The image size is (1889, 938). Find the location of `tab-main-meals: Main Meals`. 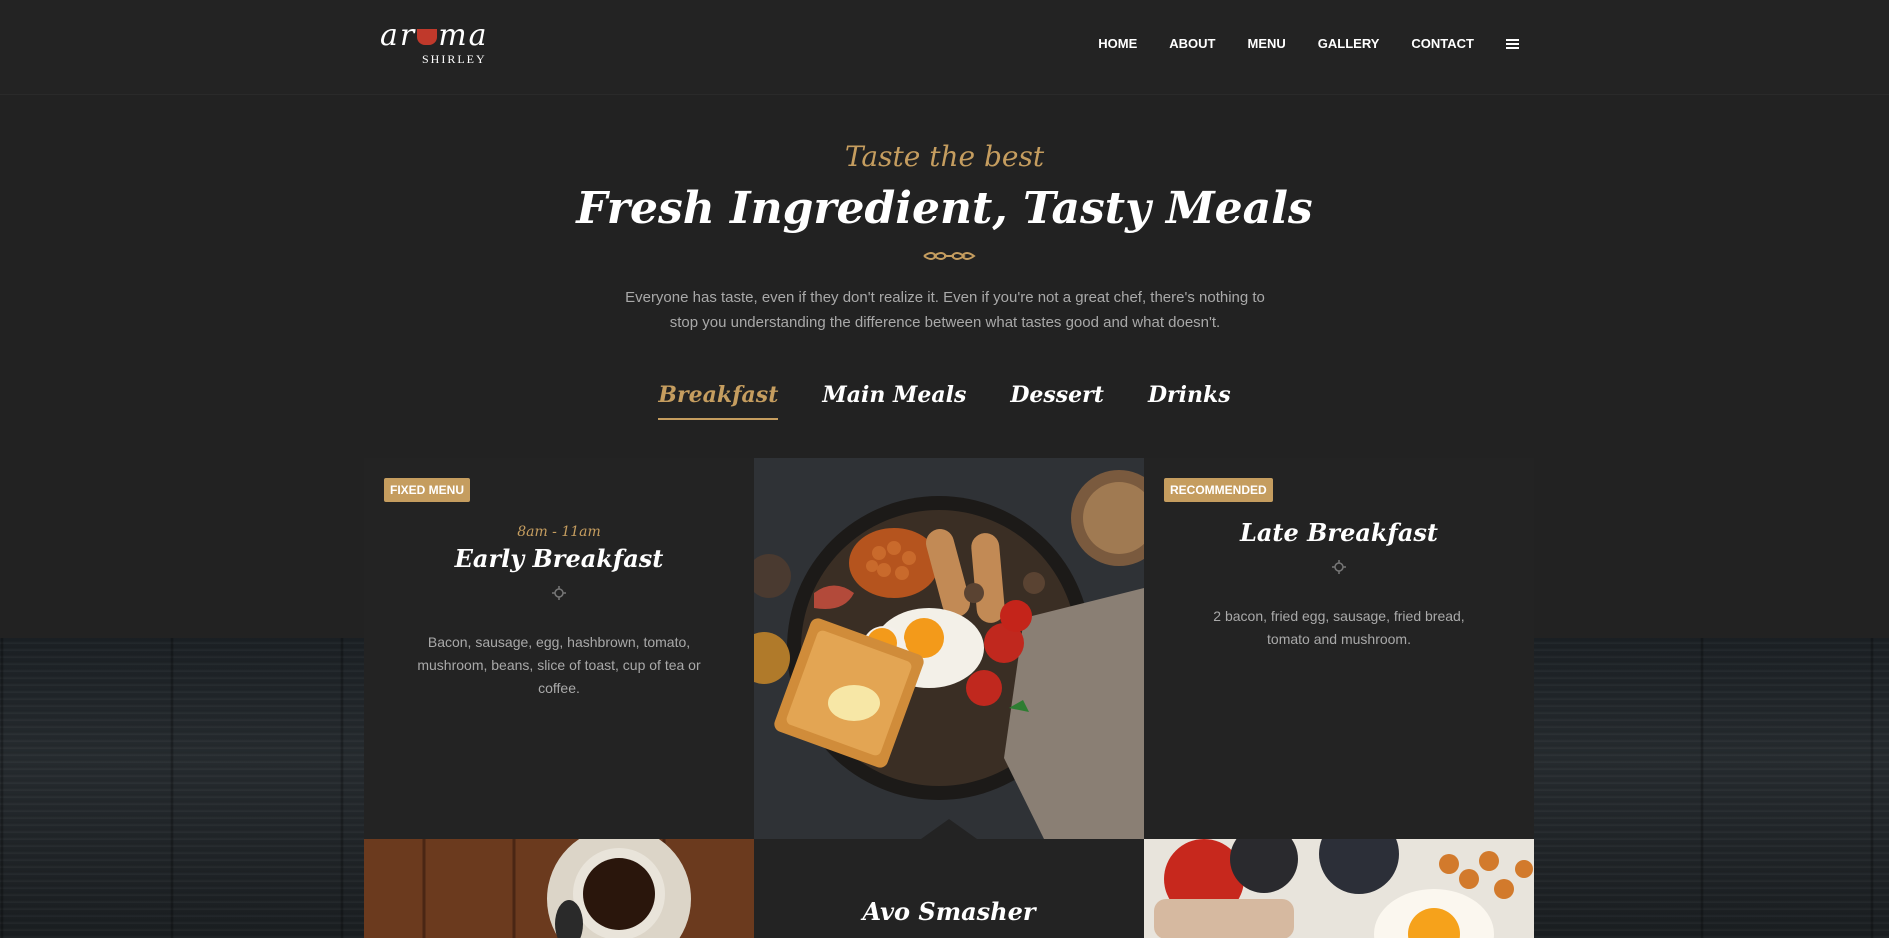

tab-main-meals: Main Meals is located at coordinates (894, 401).